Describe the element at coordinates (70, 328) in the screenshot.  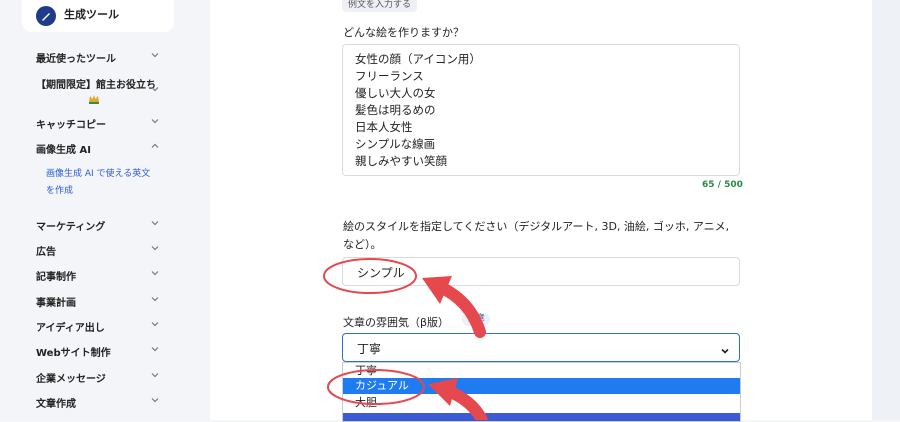
I see `sidebar-item-label: アイディア出し` at that location.